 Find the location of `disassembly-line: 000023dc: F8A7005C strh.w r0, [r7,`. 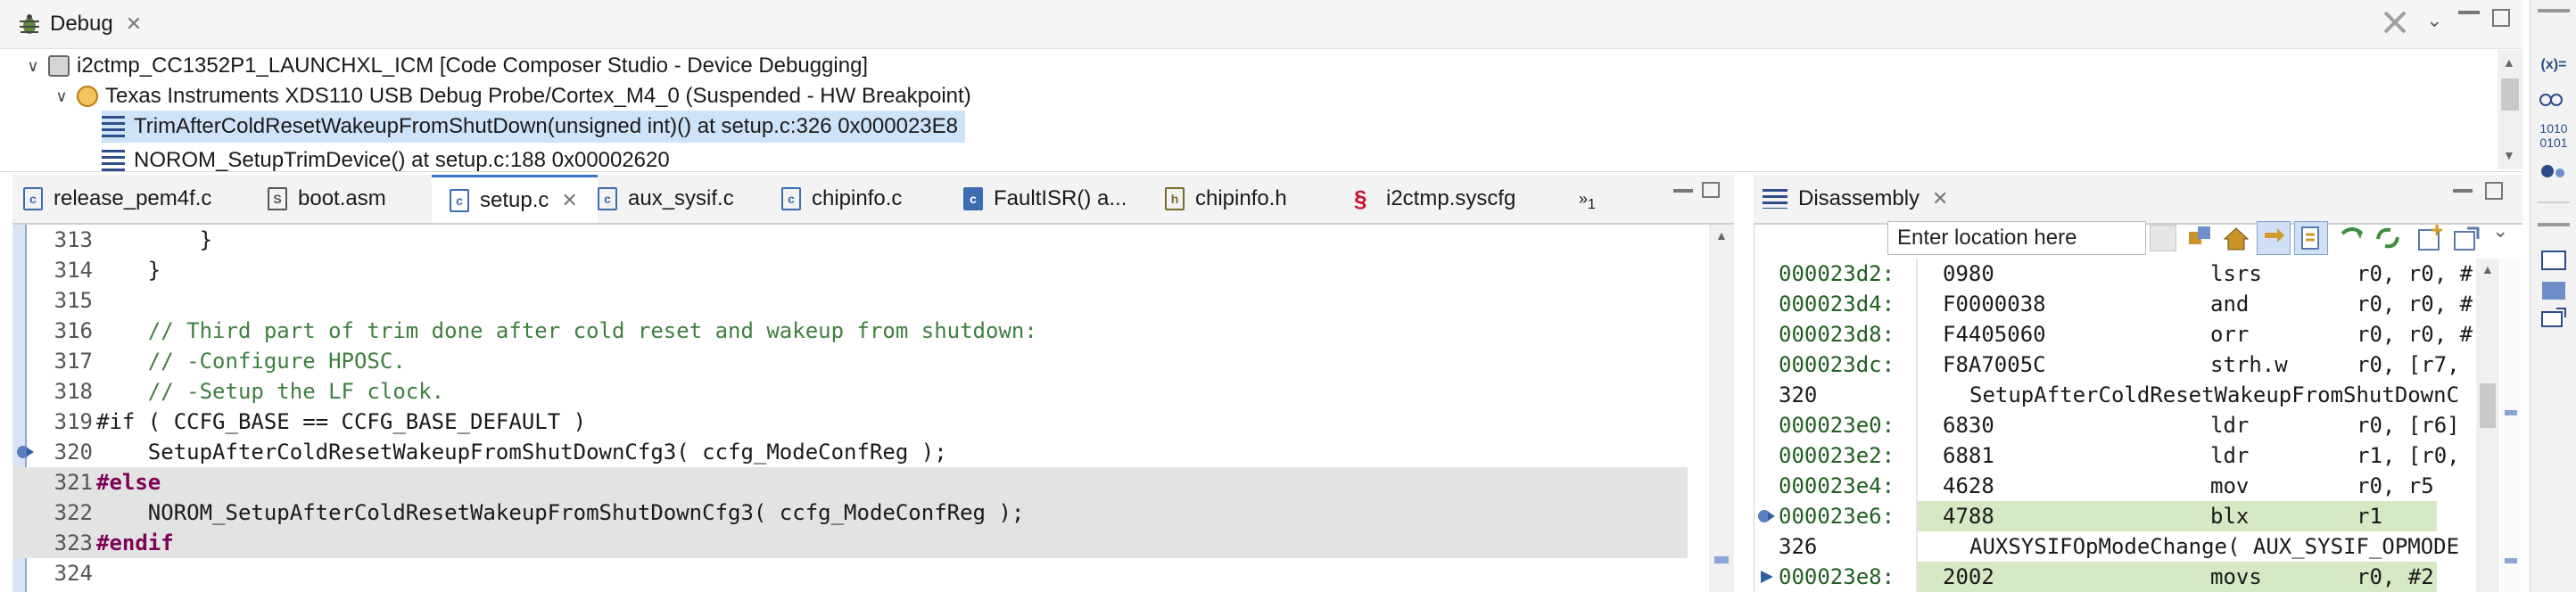

disassembly-line: 000023dc: F8A7005C strh.w r0, [r7, is located at coordinates (2126, 364).